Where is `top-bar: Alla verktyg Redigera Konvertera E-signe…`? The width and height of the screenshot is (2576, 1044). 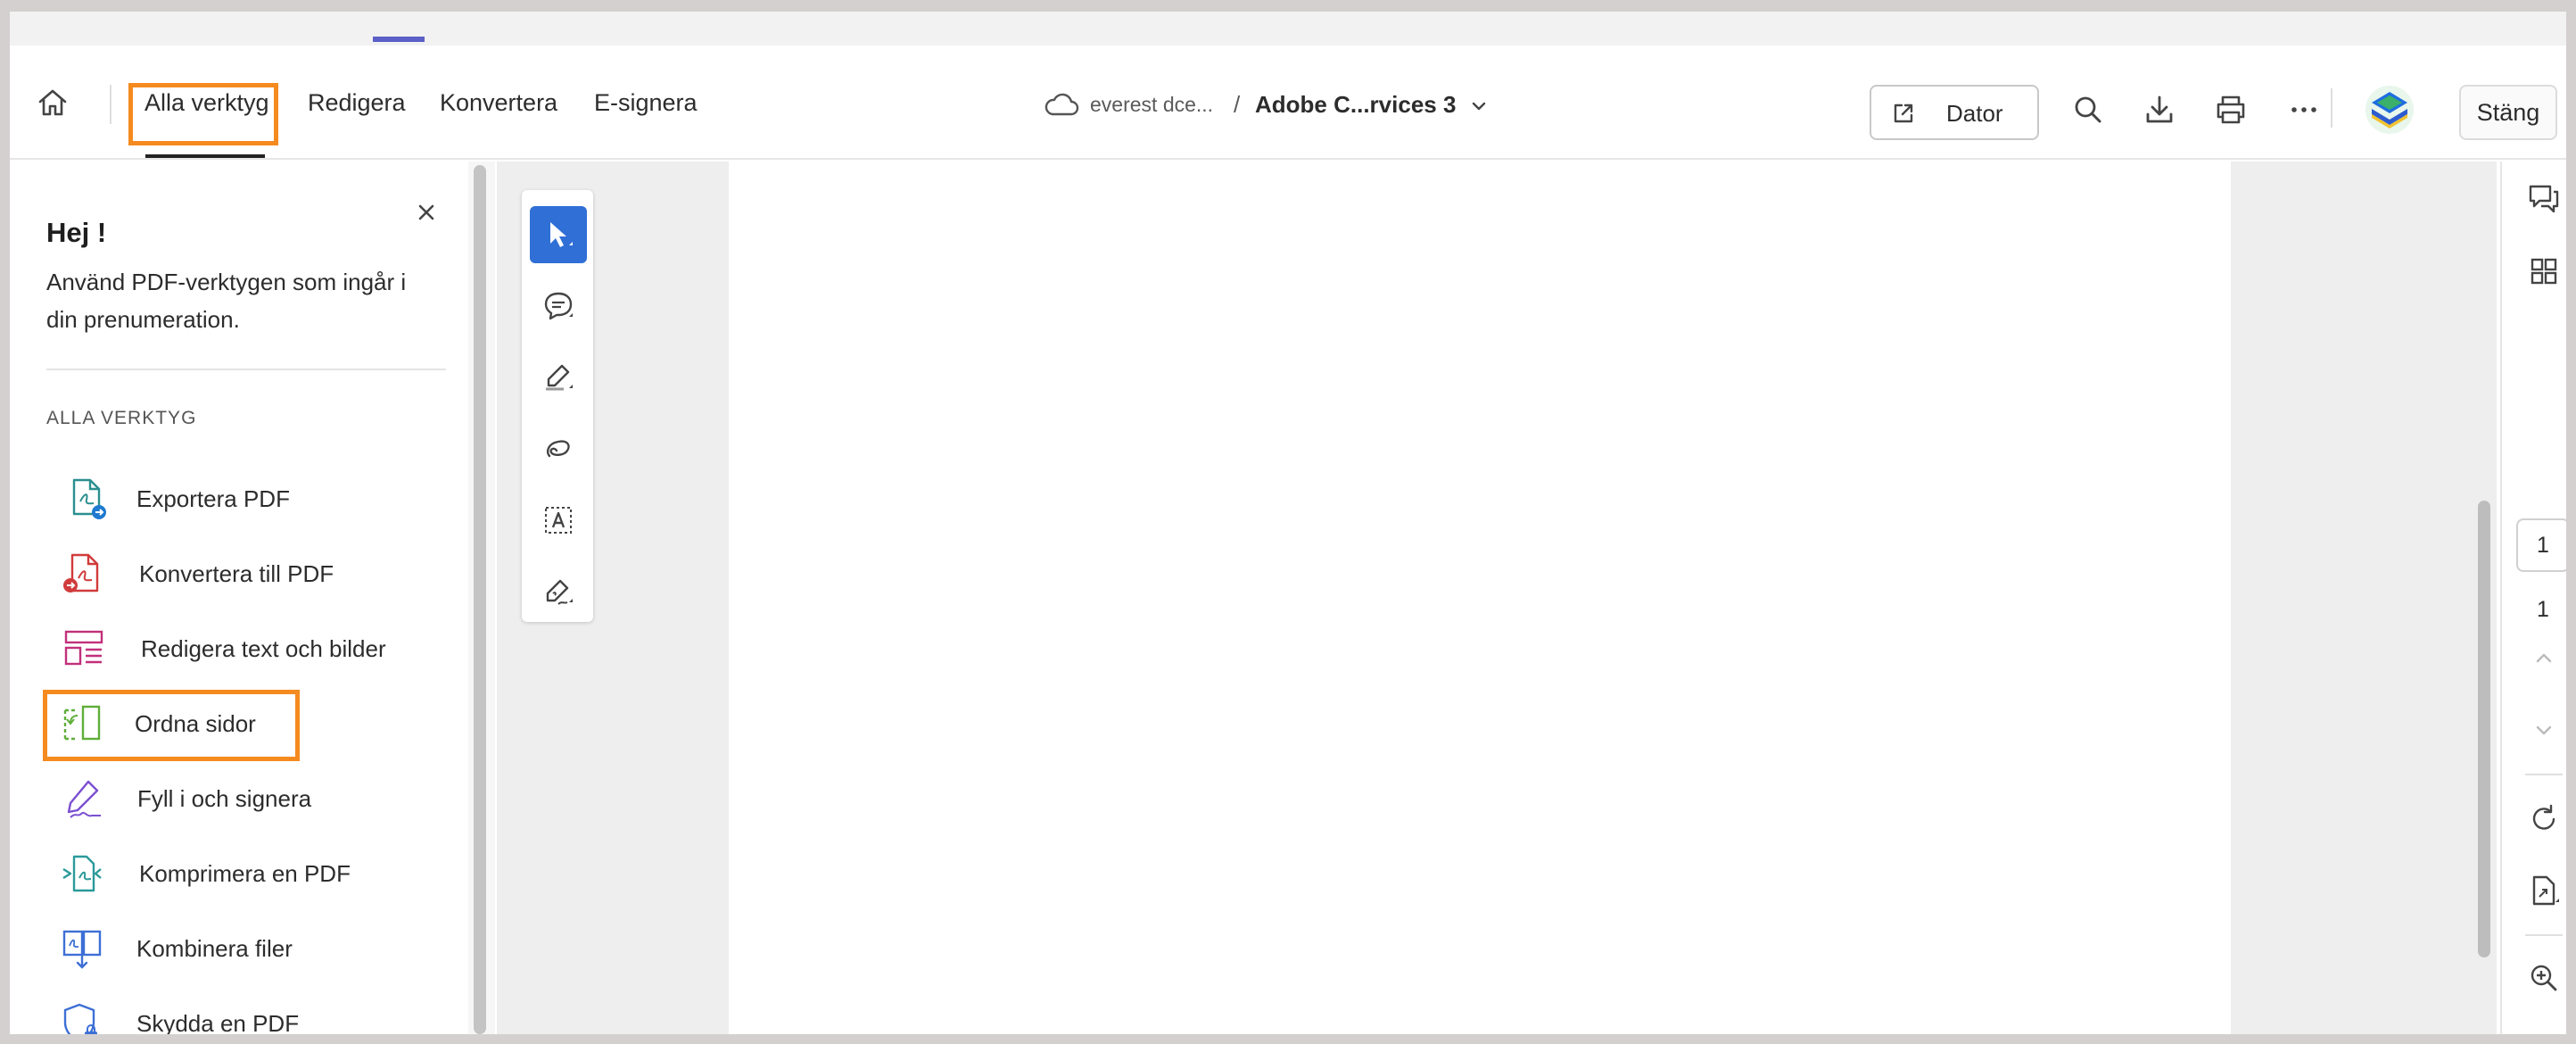 top-bar: Alla verktyg Redigera Konvertera E-signe… is located at coordinates (1288, 103).